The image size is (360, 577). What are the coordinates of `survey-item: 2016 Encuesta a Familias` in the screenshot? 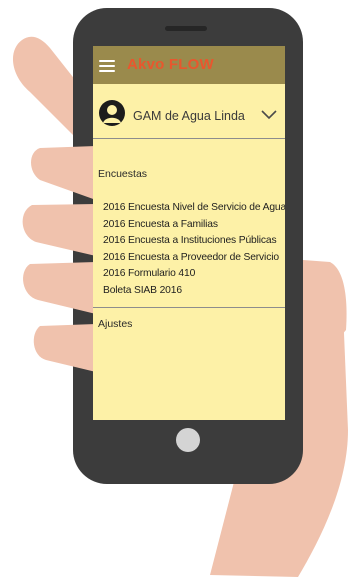 It's located at (194, 225).